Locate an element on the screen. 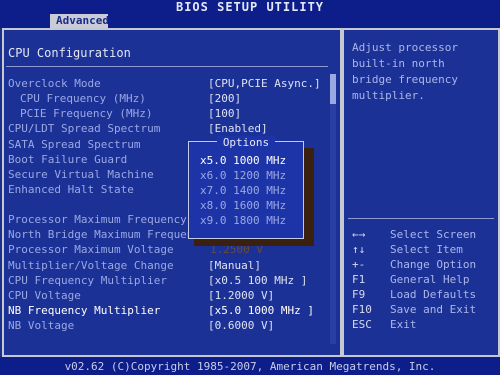 Image resolution: width=500 pixels, height=375 pixels. legend-desc-exit: Exit is located at coordinates (403, 324).